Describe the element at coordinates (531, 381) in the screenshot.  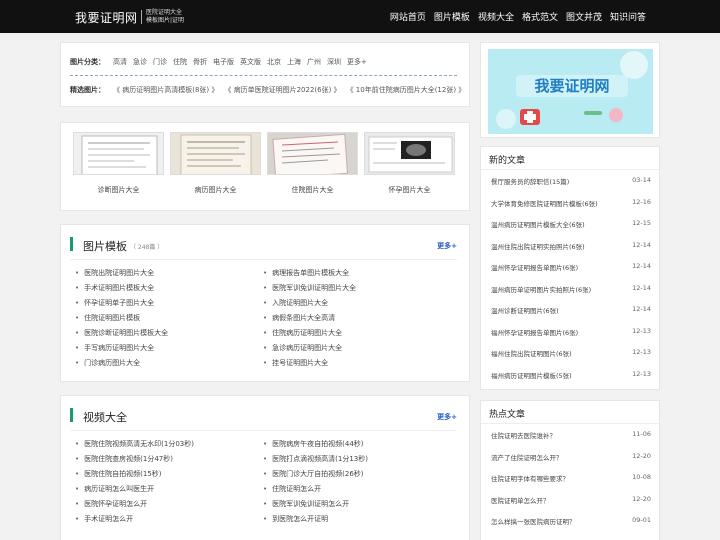
I see `article-title: 福州病历证明图片模板(5张)` at that location.